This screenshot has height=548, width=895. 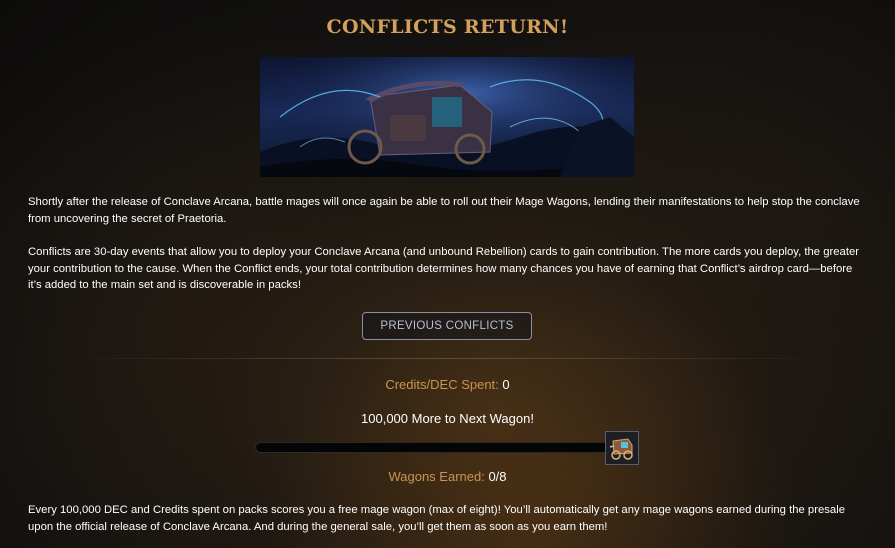 I want to click on conflict-banner-image, so click(x=447, y=117).